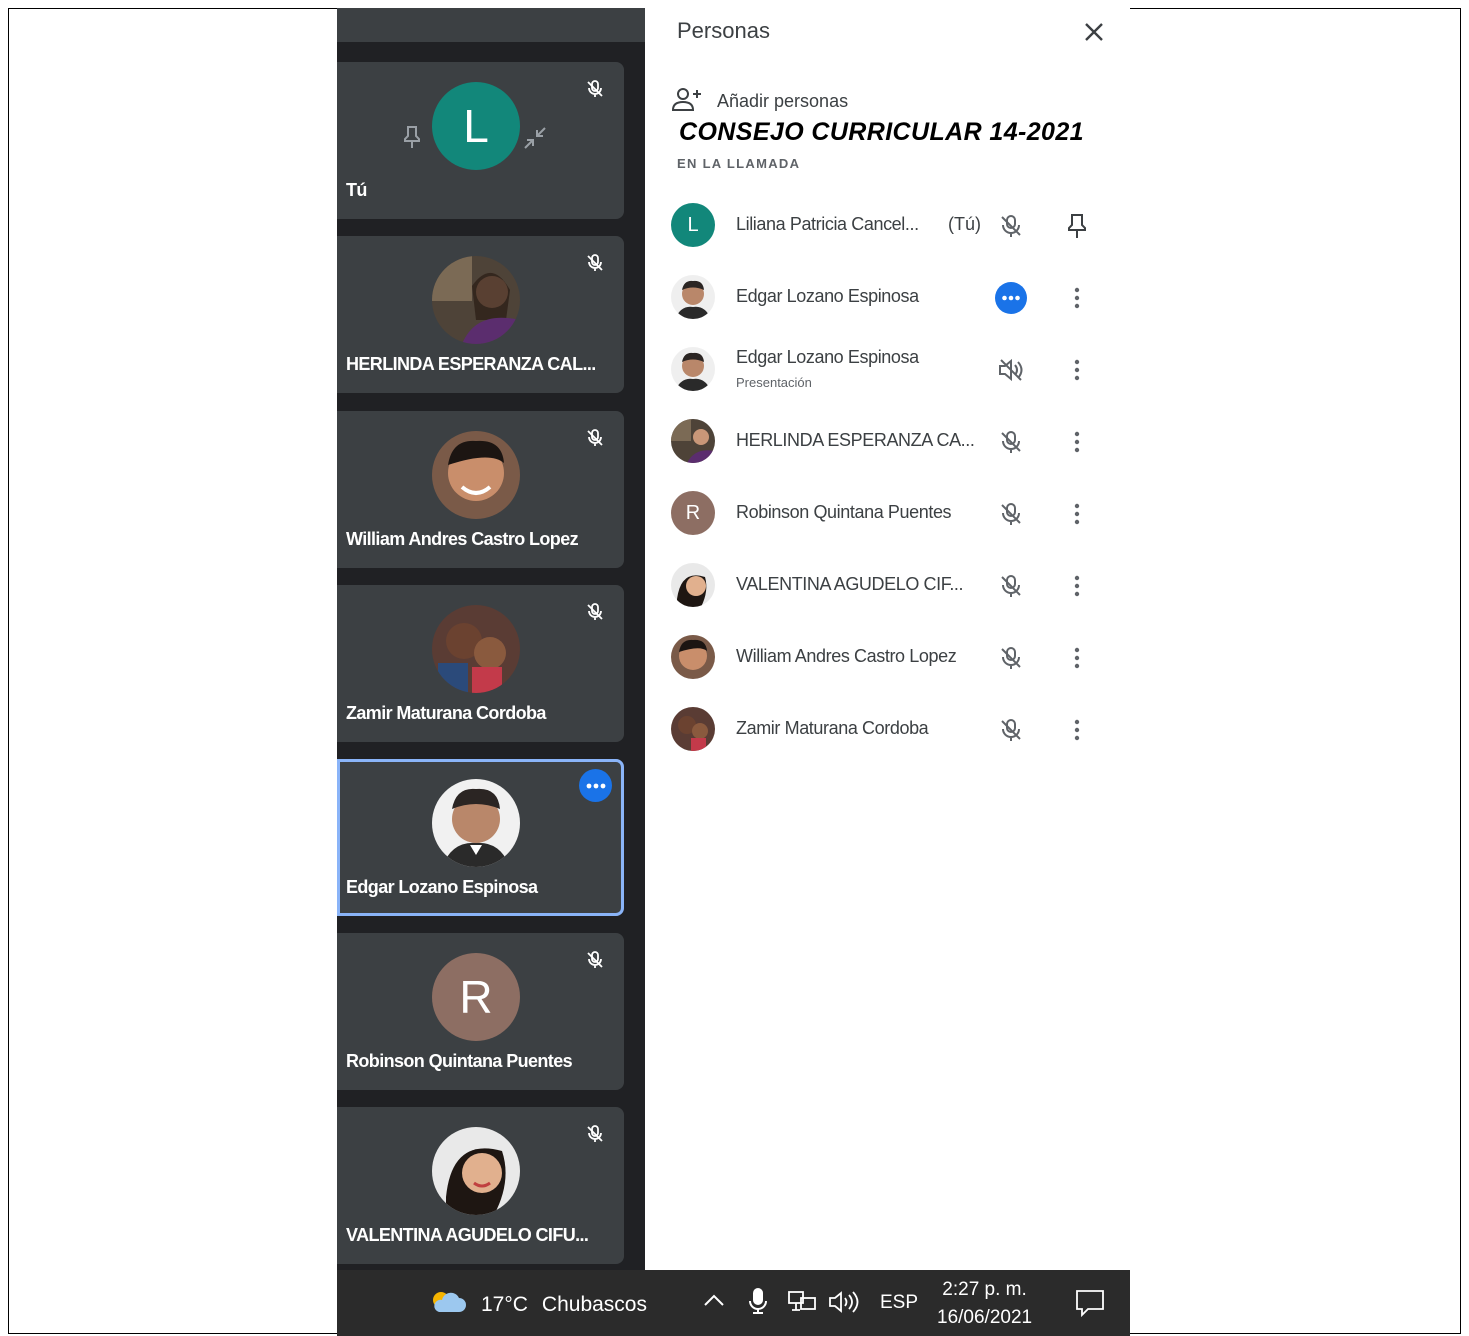 The image size is (1469, 1336). What do you see at coordinates (504, 1304) in the screenshot?
I see `temperature: 17°C` at bounding box center [504, 1304].